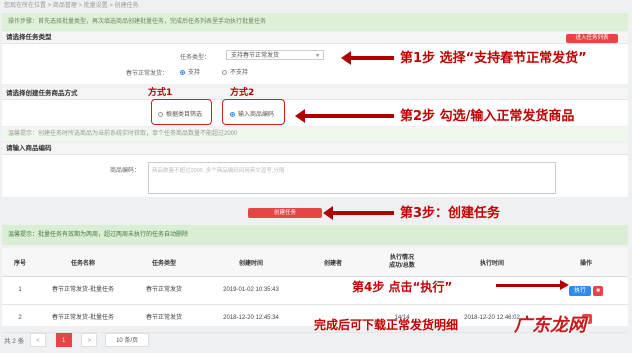 The height and width of the screenshot is (353, 632). I want to click on col-header-exec-time: 执行时间, so click(492, 262).